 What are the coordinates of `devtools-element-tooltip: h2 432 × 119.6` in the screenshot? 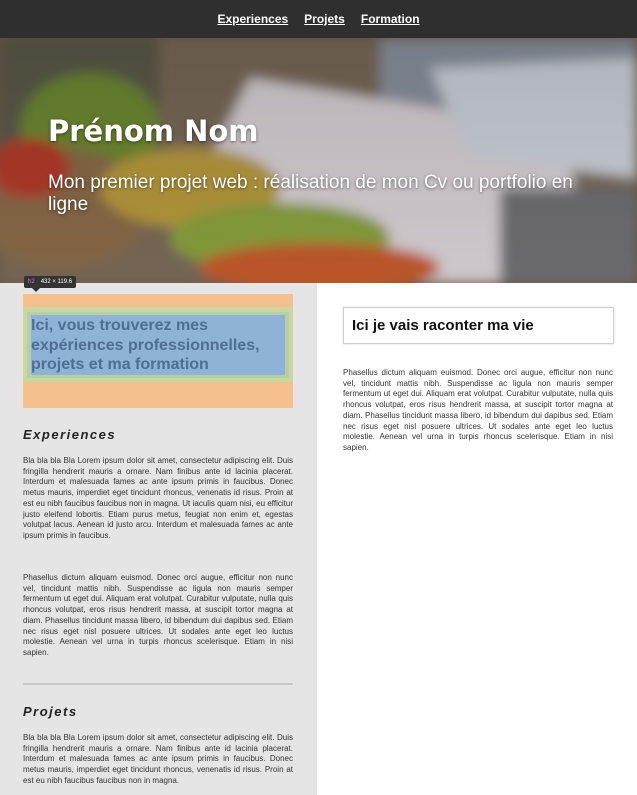 It's located at (50, 284).